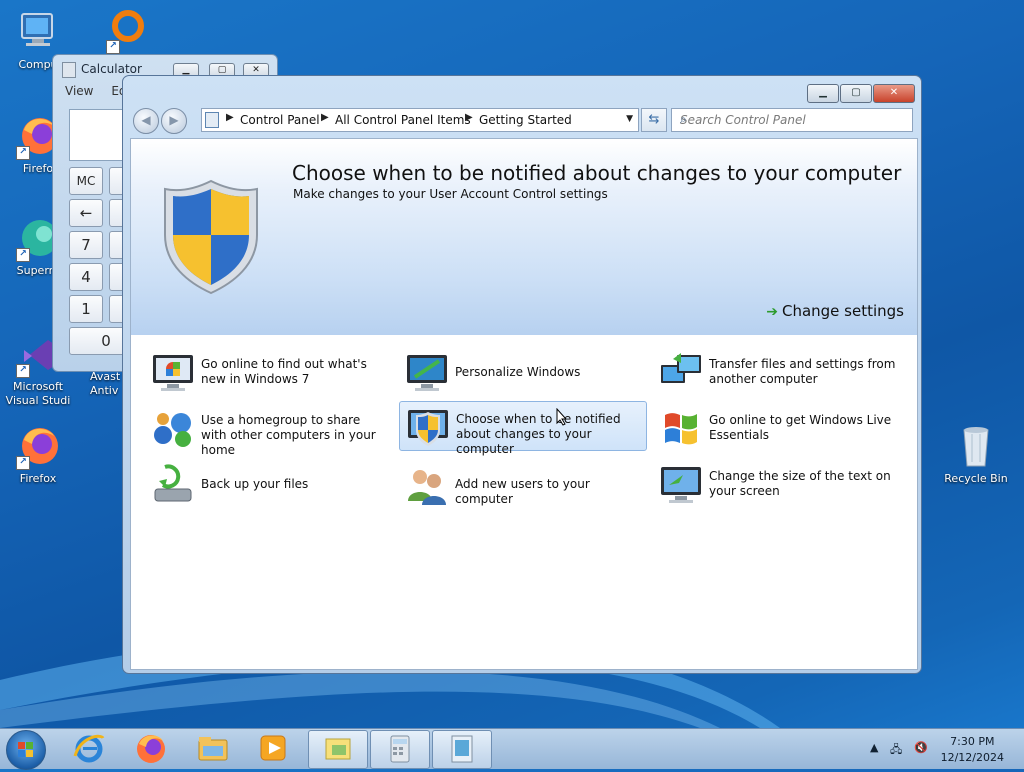 The height and width of the screenshot is (772, 1024). I want to click on taskbar-app-window, so click(462, 749).